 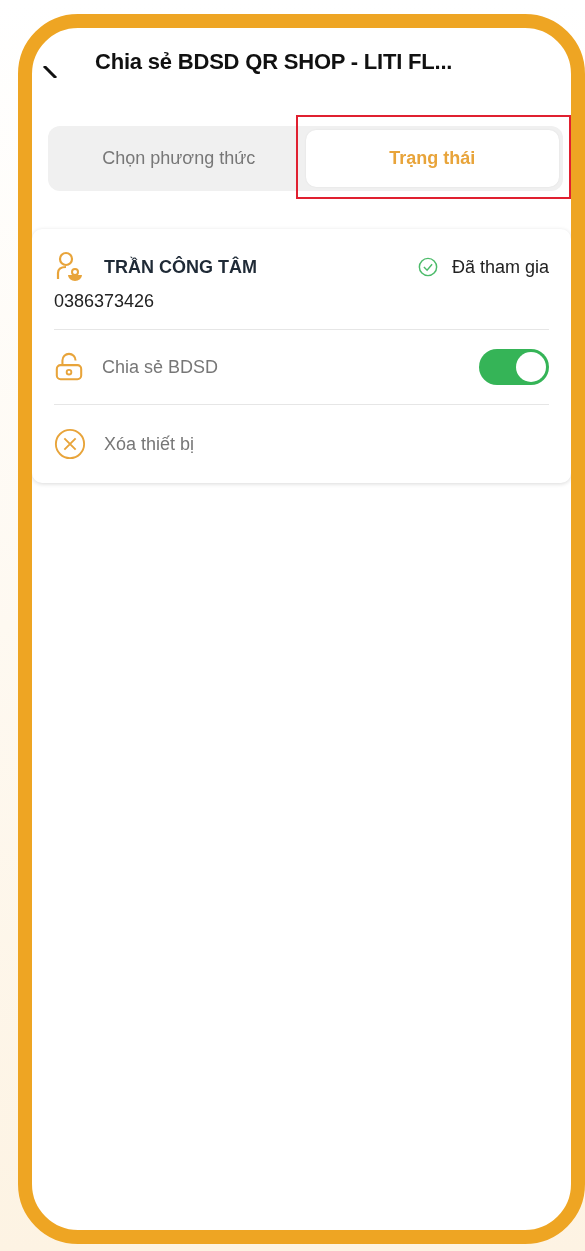 I want to click on back-icon, so click(x=50, y=72).